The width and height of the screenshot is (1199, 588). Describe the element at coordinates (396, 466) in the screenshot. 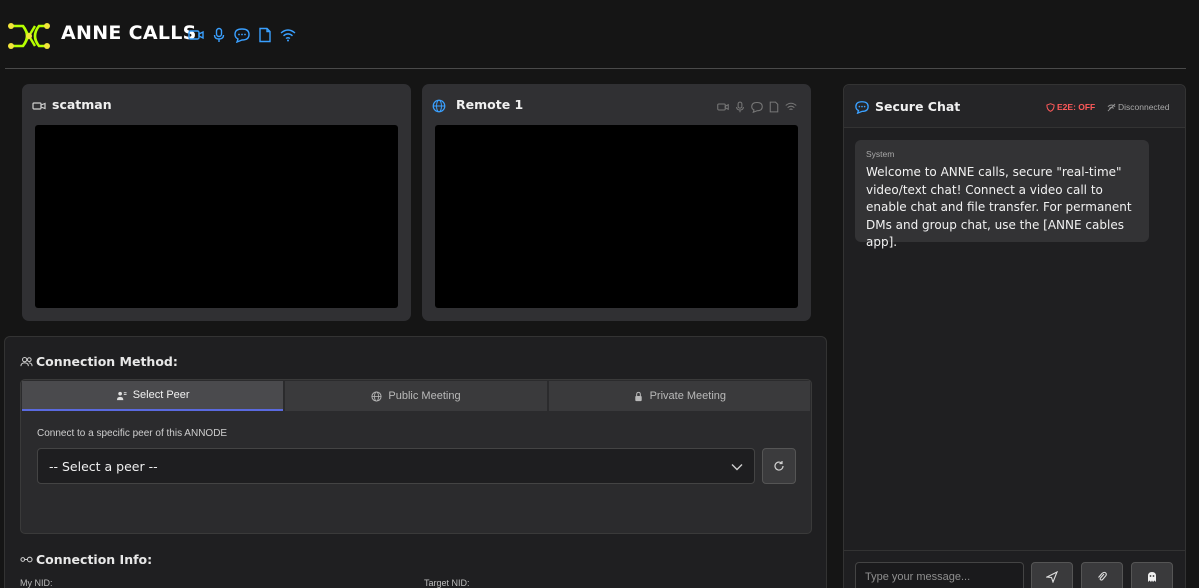

I see `peer-select: -- Select a peer --` at that location.